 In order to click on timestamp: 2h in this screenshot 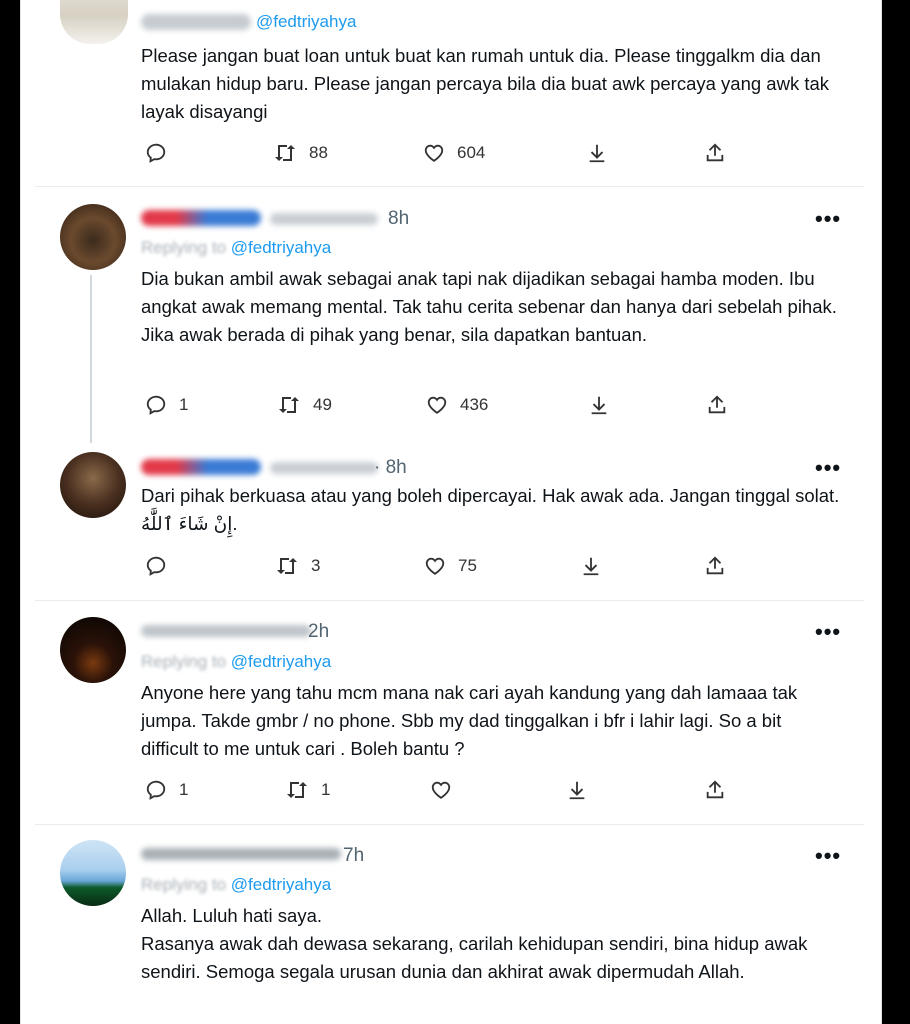, I will do `click(318, 632)`.